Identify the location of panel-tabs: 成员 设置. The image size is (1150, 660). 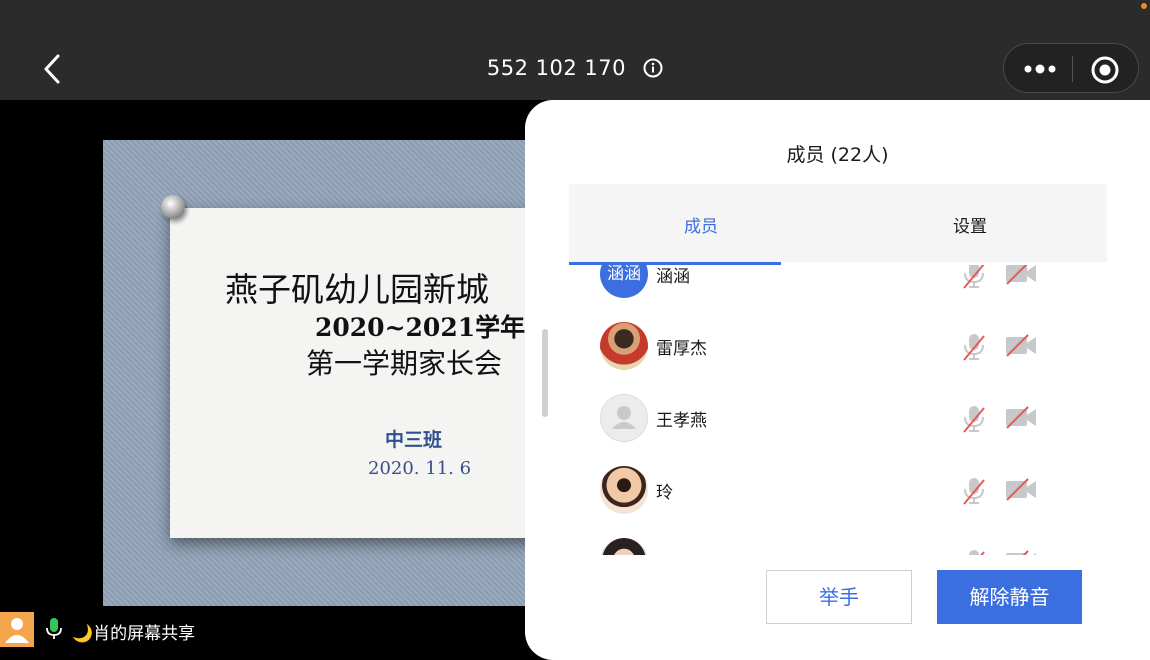
(838, 223).